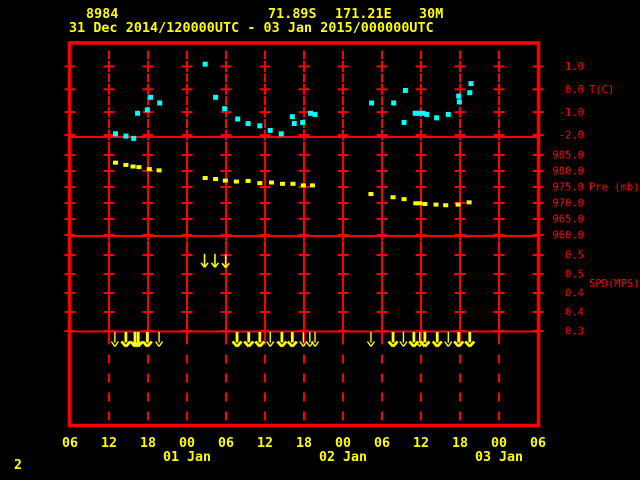  I want to click on wind-direction-arrows, so click(293, 340).